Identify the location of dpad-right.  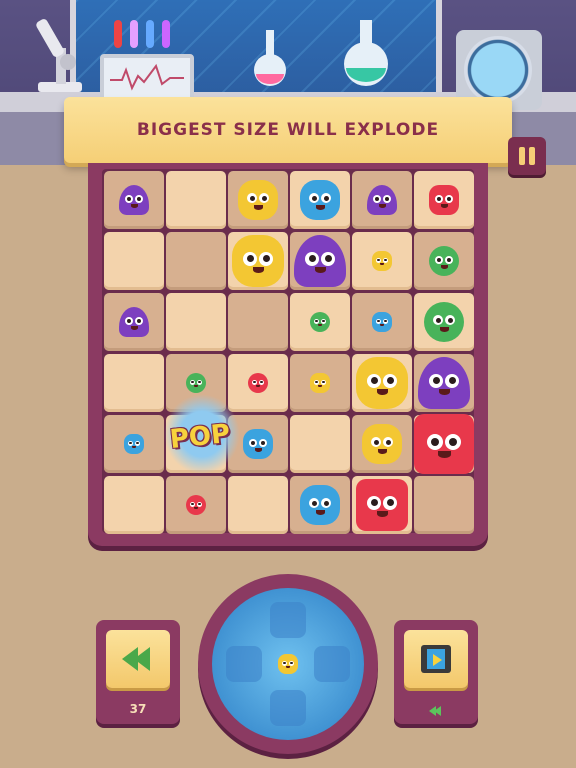
(332, 664).